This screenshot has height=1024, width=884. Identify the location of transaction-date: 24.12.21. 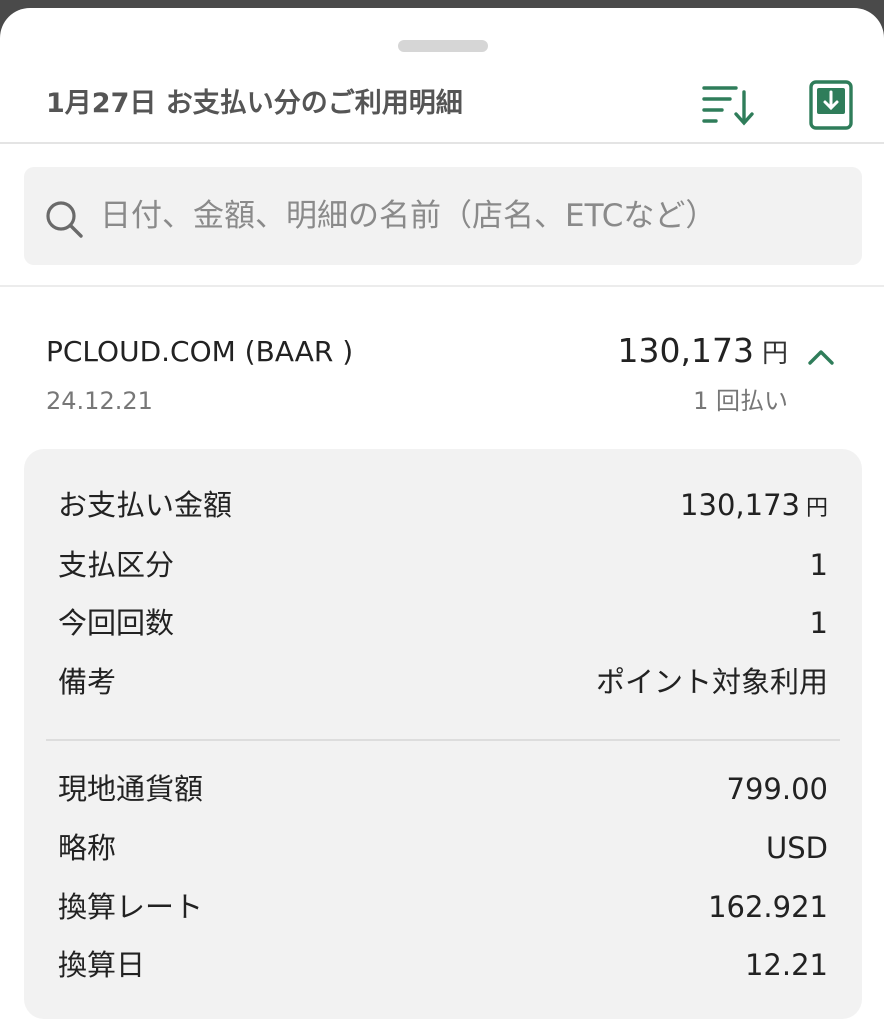
(99, 401).